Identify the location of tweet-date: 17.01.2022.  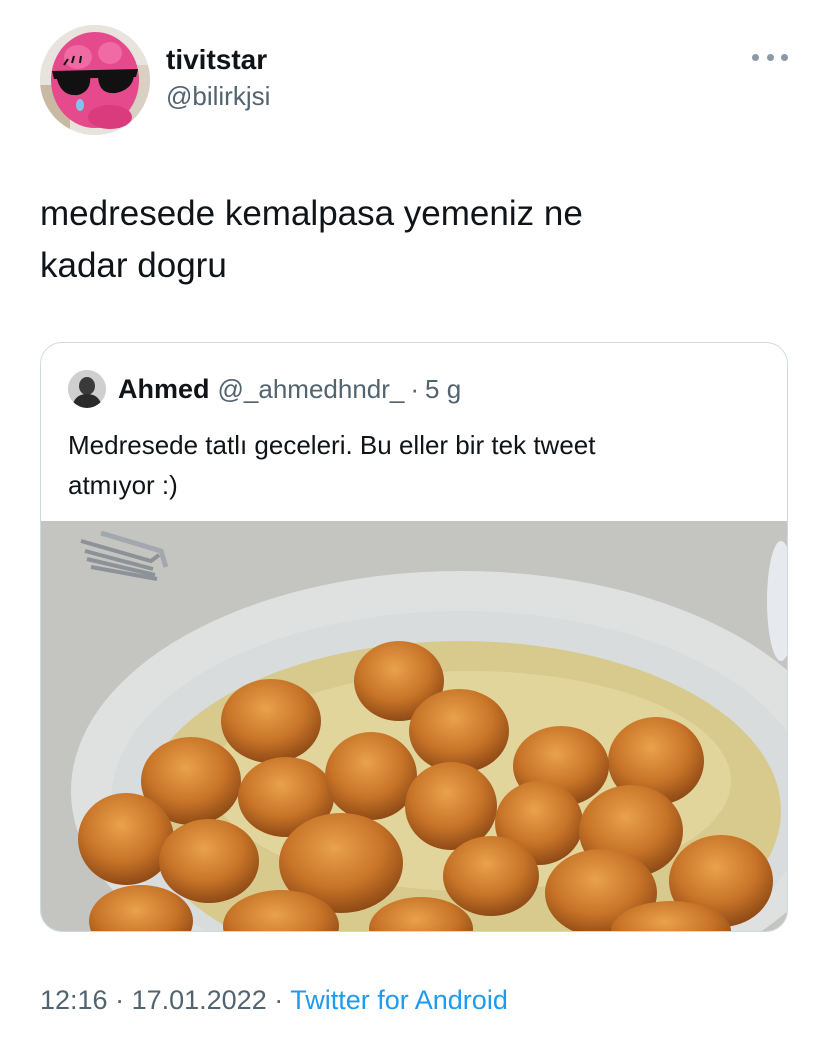
(199, 1000).